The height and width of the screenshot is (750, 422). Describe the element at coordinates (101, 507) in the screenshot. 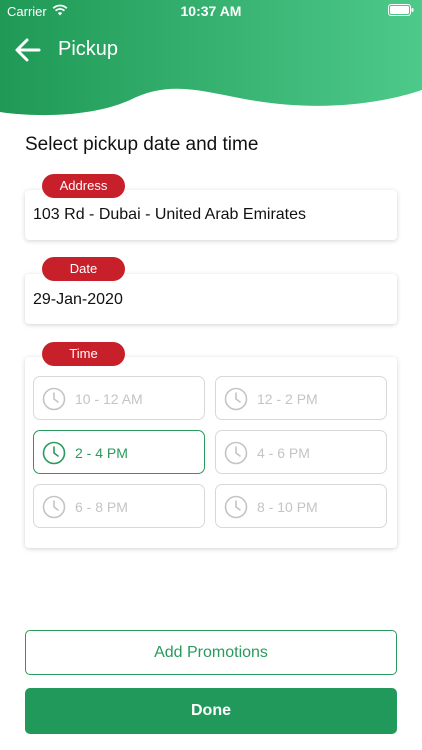

I see `time-slot-label: 6 - 8 PM` at that location.